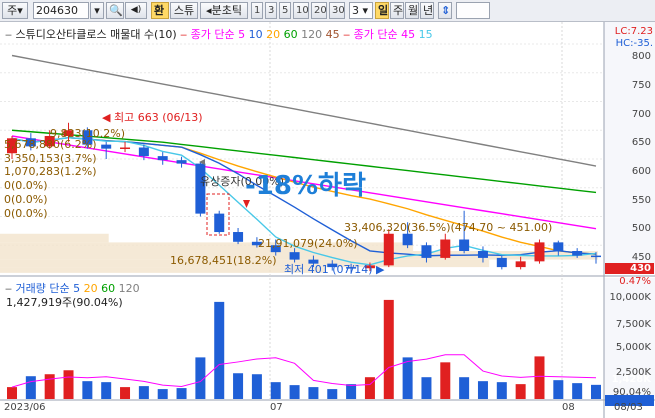  What do you see at coordinates (158, 117) in the screenshot?
I see `high-text: 최고 663 (06/13)` at bounding box center [158, 117].